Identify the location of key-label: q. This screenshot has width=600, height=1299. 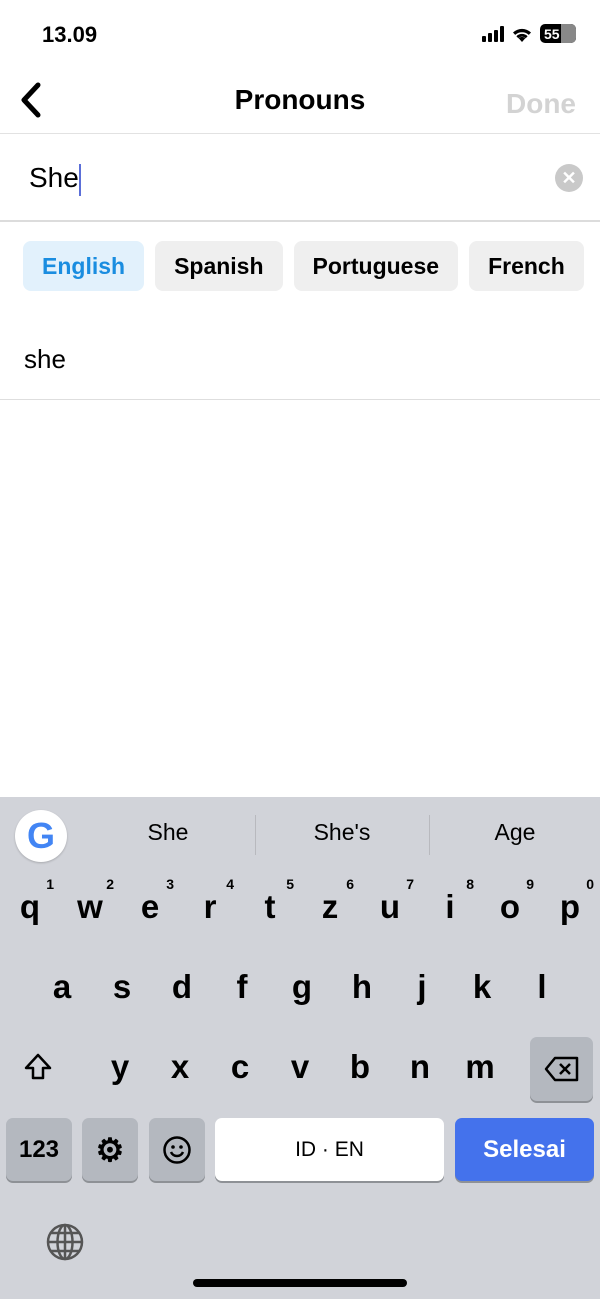
(30, 906).